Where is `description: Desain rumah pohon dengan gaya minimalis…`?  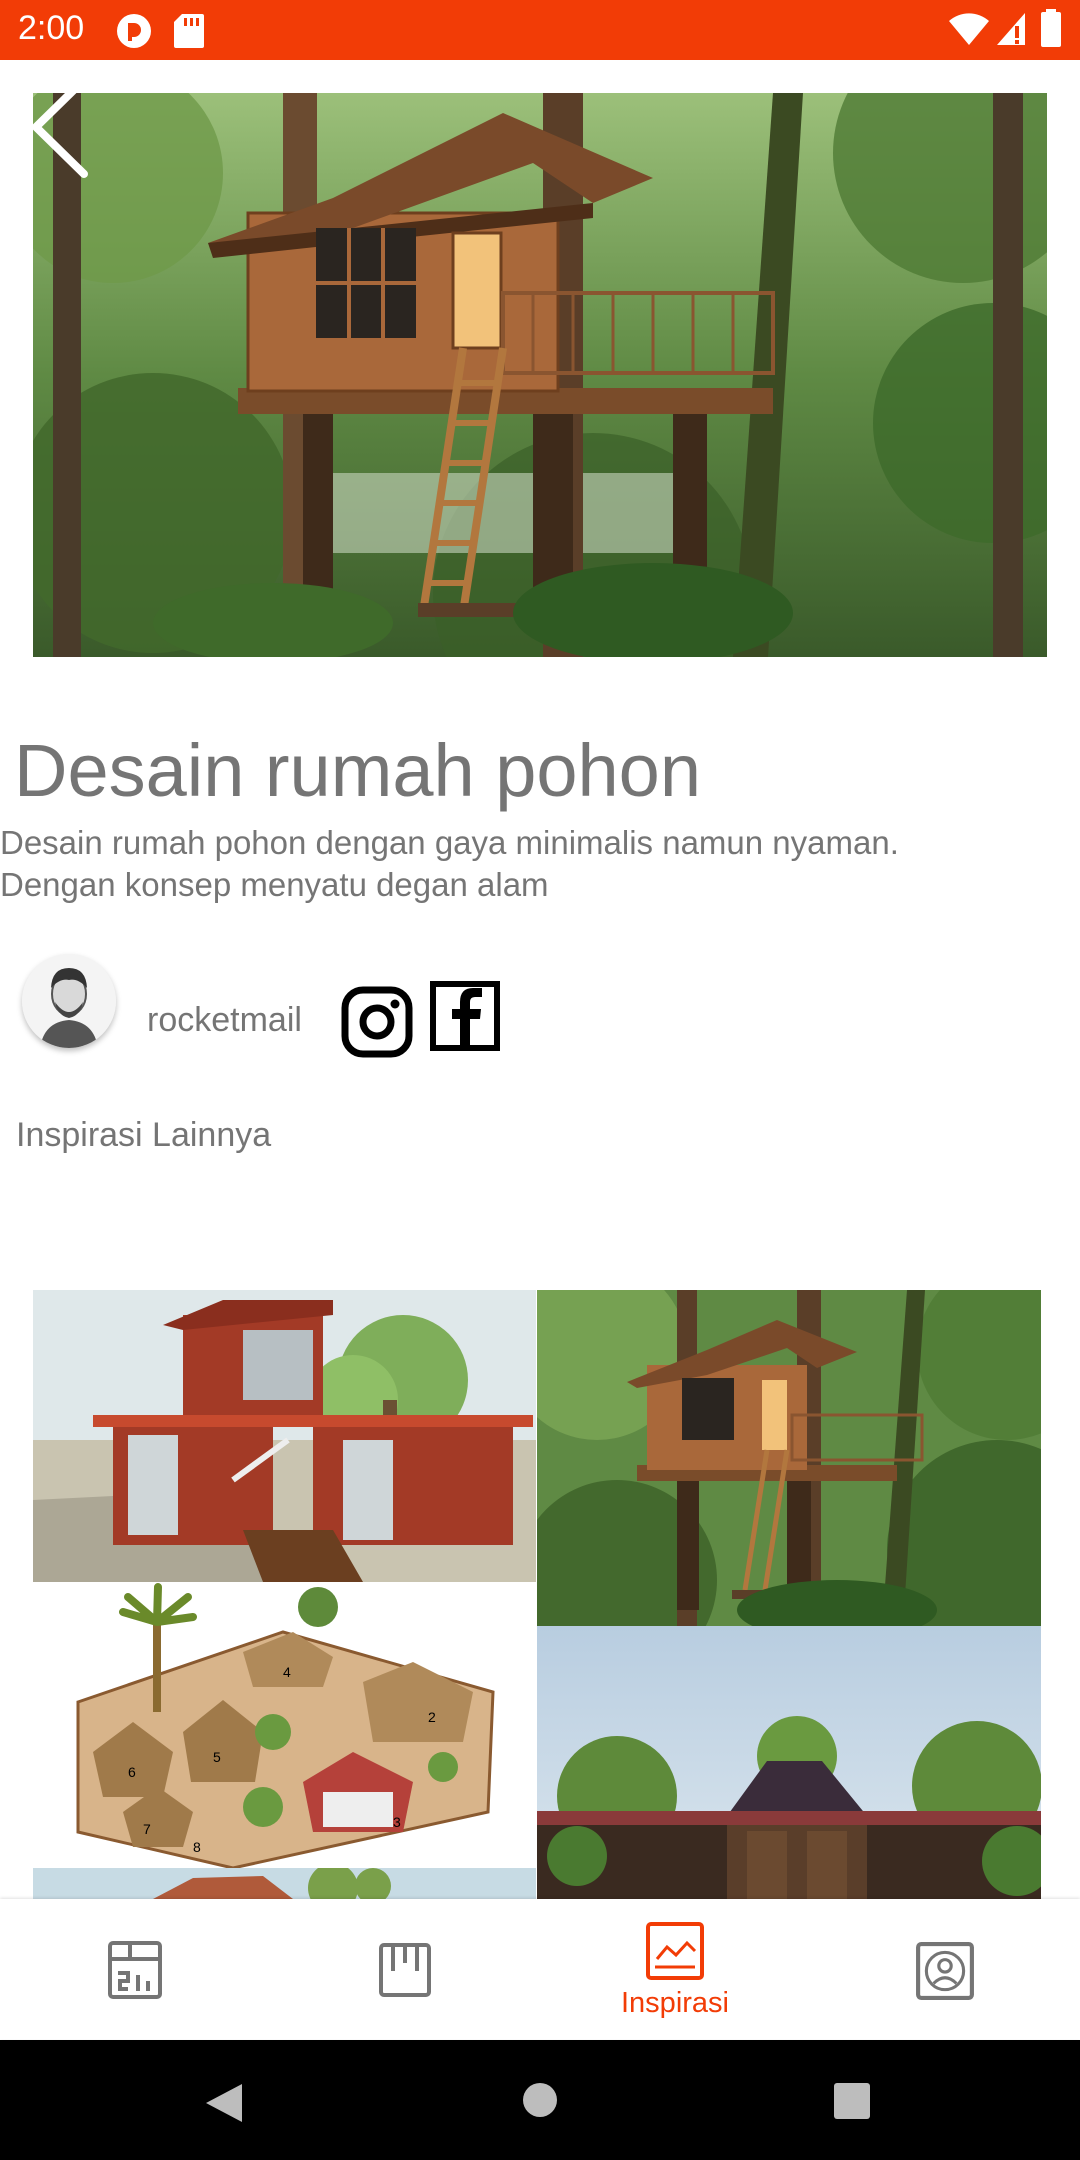
description: Desain rumah pohon dengan gaya minimalis… is located at coordinates (530, 864).